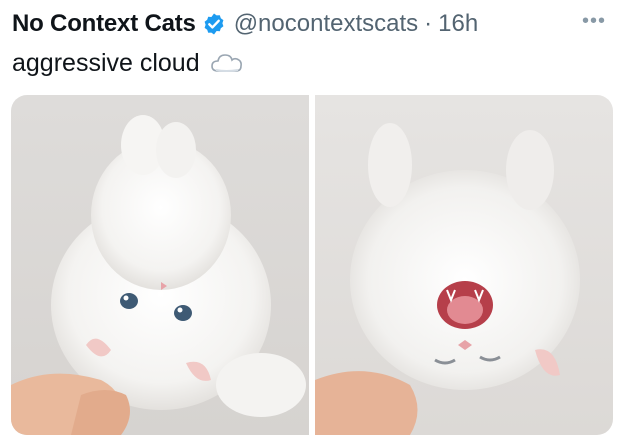 The width and height of the screenshot is (622, 435). What do you see at coordinates (227, 63) in the screenshot?
I see `cloud-icon` at bounding box center [227, 63].